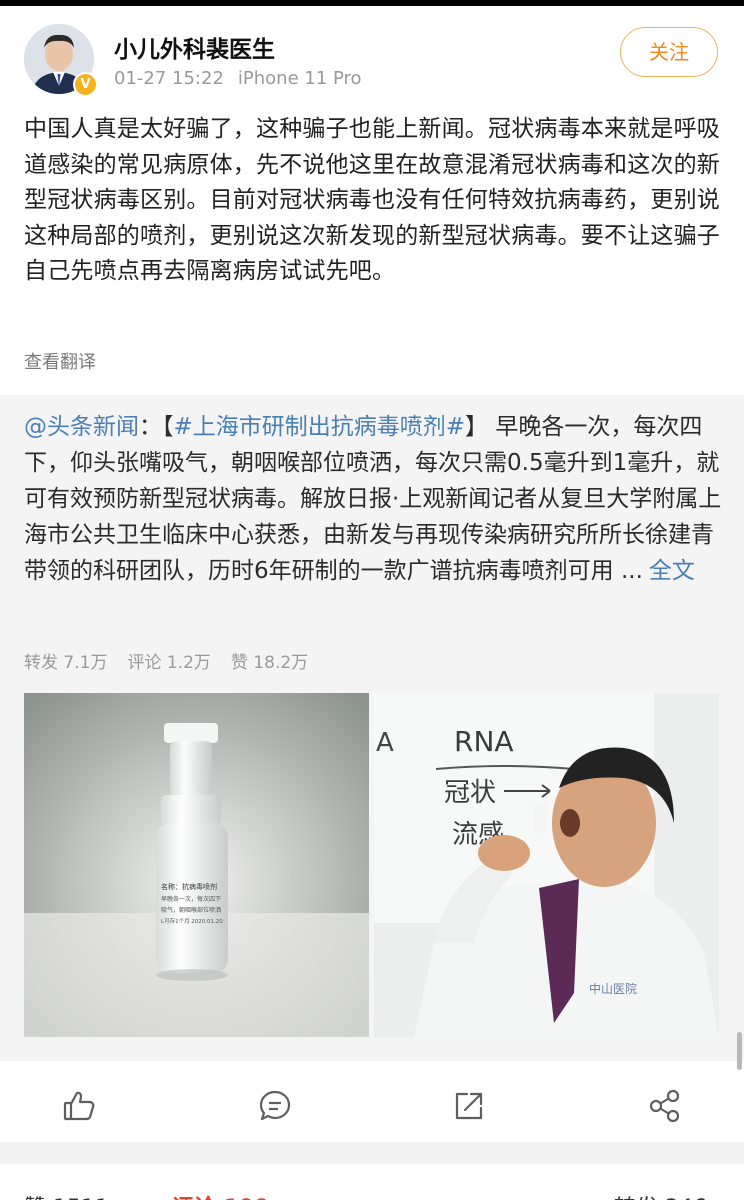  Describe the element at coordinates (739, 1051) in the screenshot. I see `scrollbar` at that location.